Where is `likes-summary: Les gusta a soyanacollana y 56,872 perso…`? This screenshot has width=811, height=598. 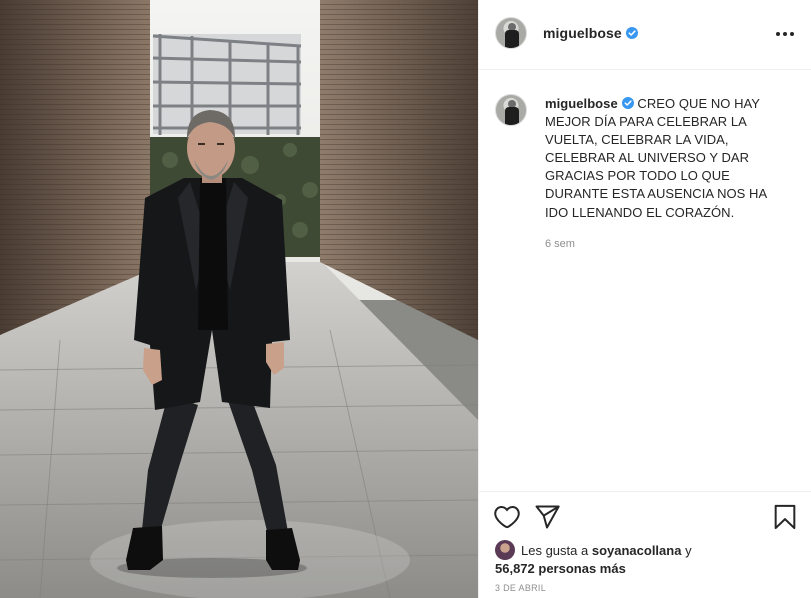
likes-summary: Les gusta a soyanacollana y 56,872 perso… is located at coordinates (645, 559).